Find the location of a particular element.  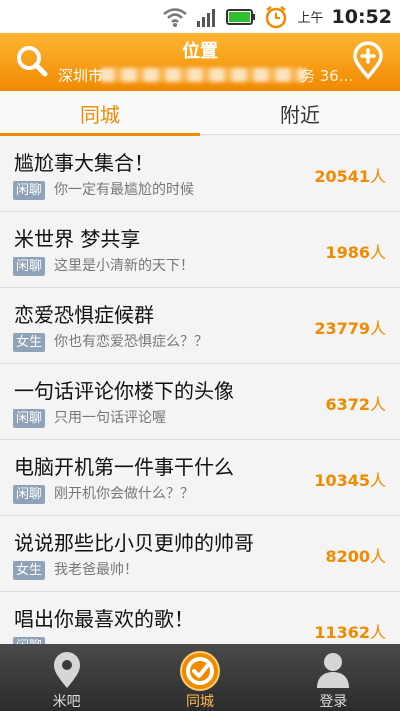

location-pin-icon is located at coordinates (67, 672).